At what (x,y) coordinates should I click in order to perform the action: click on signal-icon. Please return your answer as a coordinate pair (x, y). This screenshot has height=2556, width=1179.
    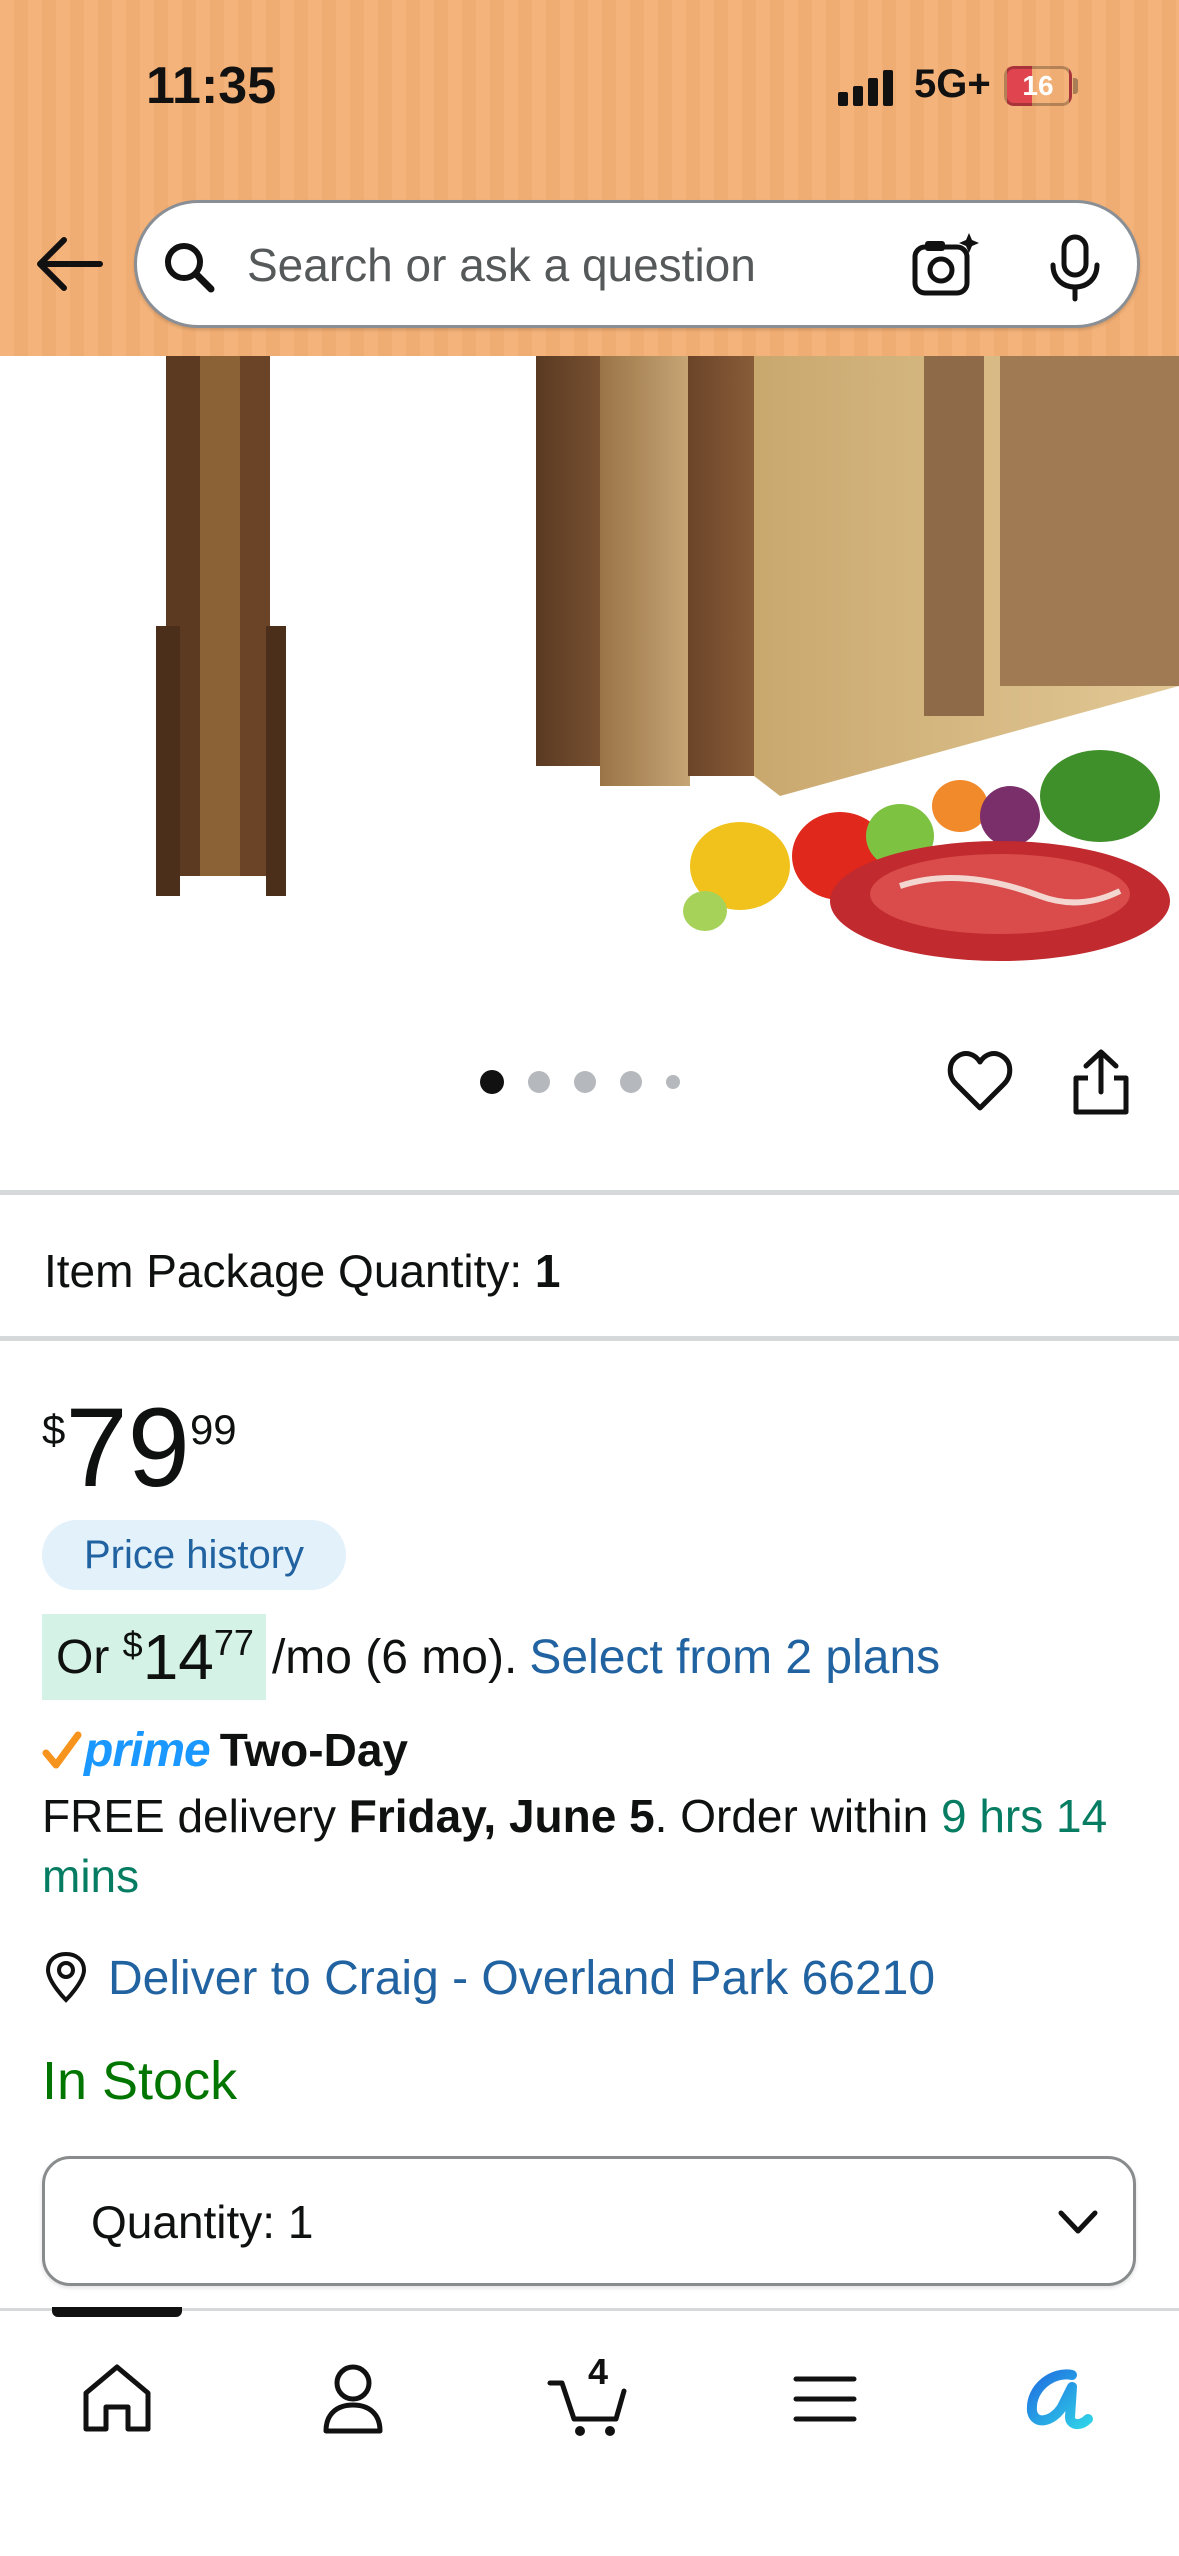
    Looking at the image, I should click on (865, 87).